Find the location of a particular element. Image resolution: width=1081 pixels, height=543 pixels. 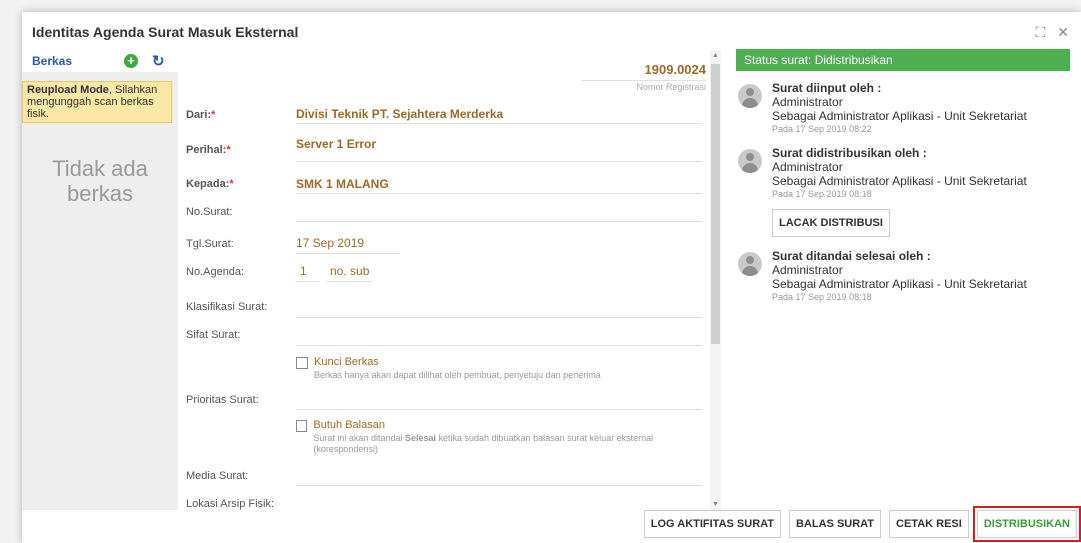

scroll-thumb is located at coordinates (715, 204).